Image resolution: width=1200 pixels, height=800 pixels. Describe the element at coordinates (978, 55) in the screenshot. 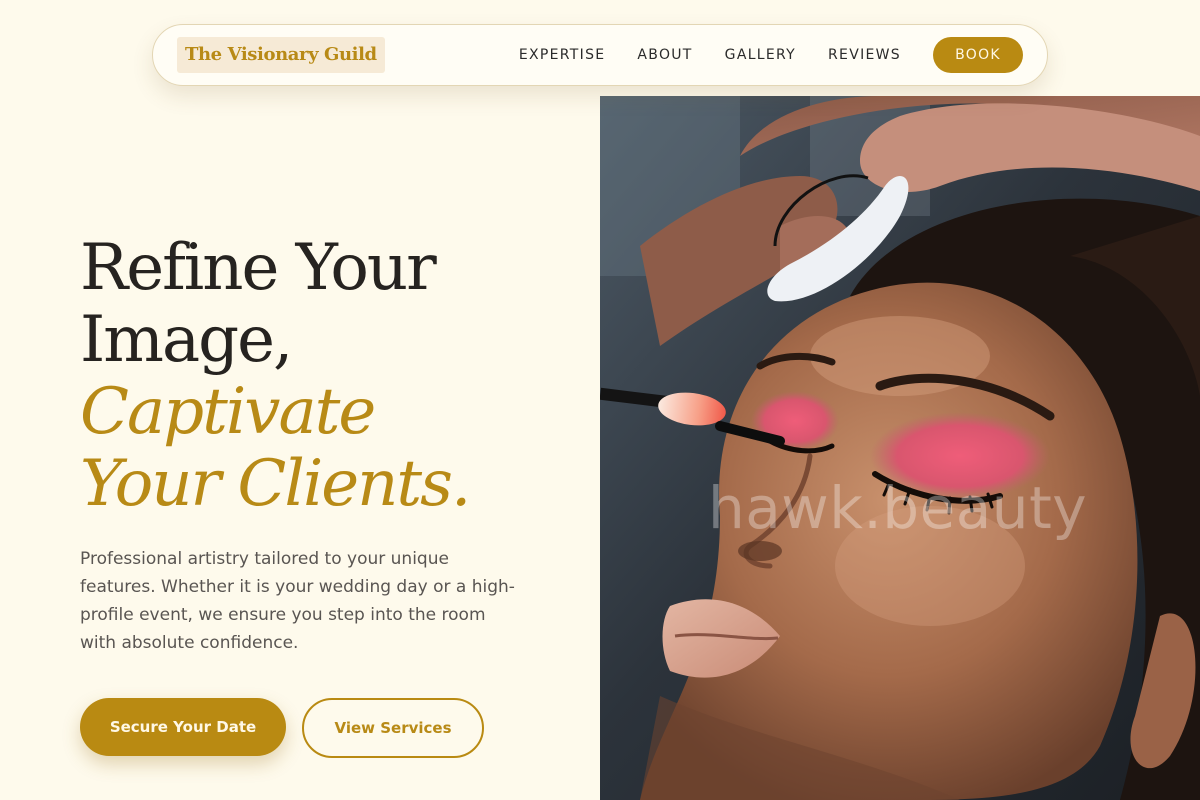

I see `book-button: BOOK` at that location.